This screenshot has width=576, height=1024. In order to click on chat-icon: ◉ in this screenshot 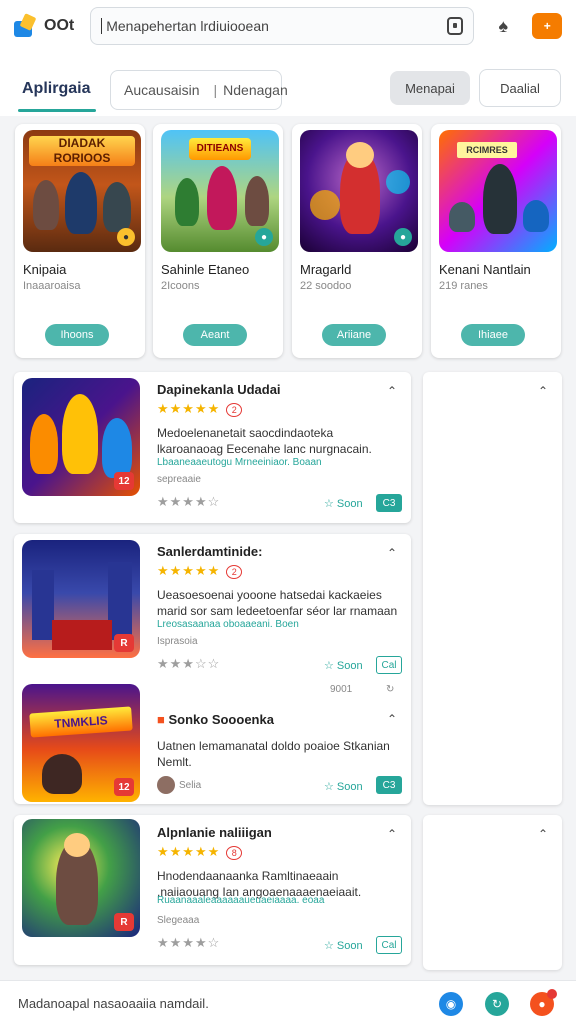, I will do `click(451, 1004)`.